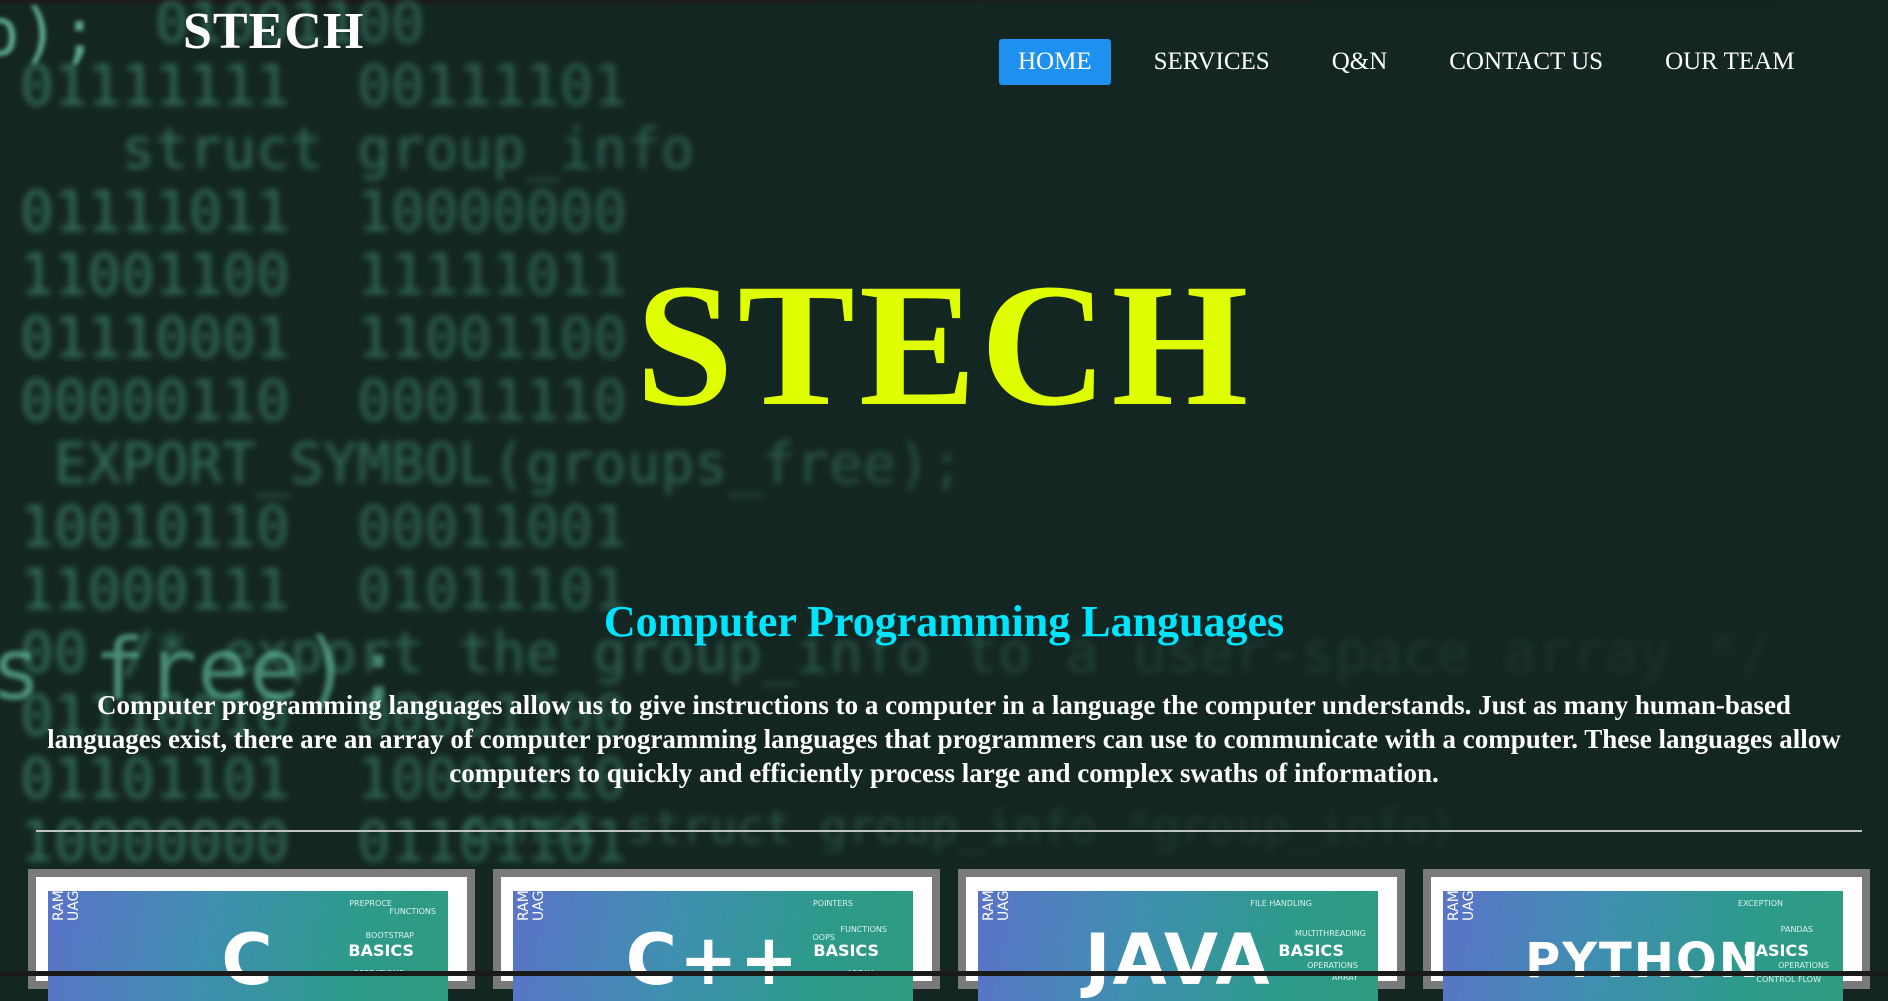 The height and width of the screenshot is (1001, 1888). What do you see at coordinates (1360, 62) in the screenshot?
I see `nav-qn: Q&N` at bounding box center [1360, 62].